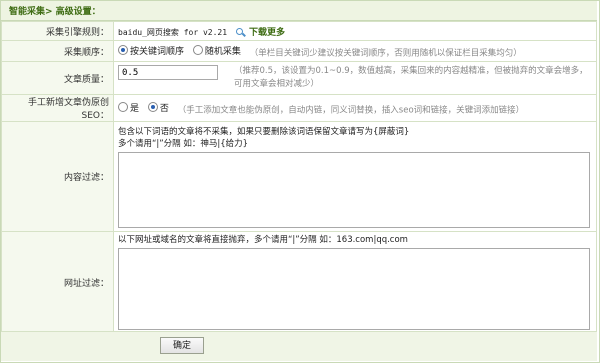 The image size is (600, 363). I want to click on search-icon, so click(240, 32).